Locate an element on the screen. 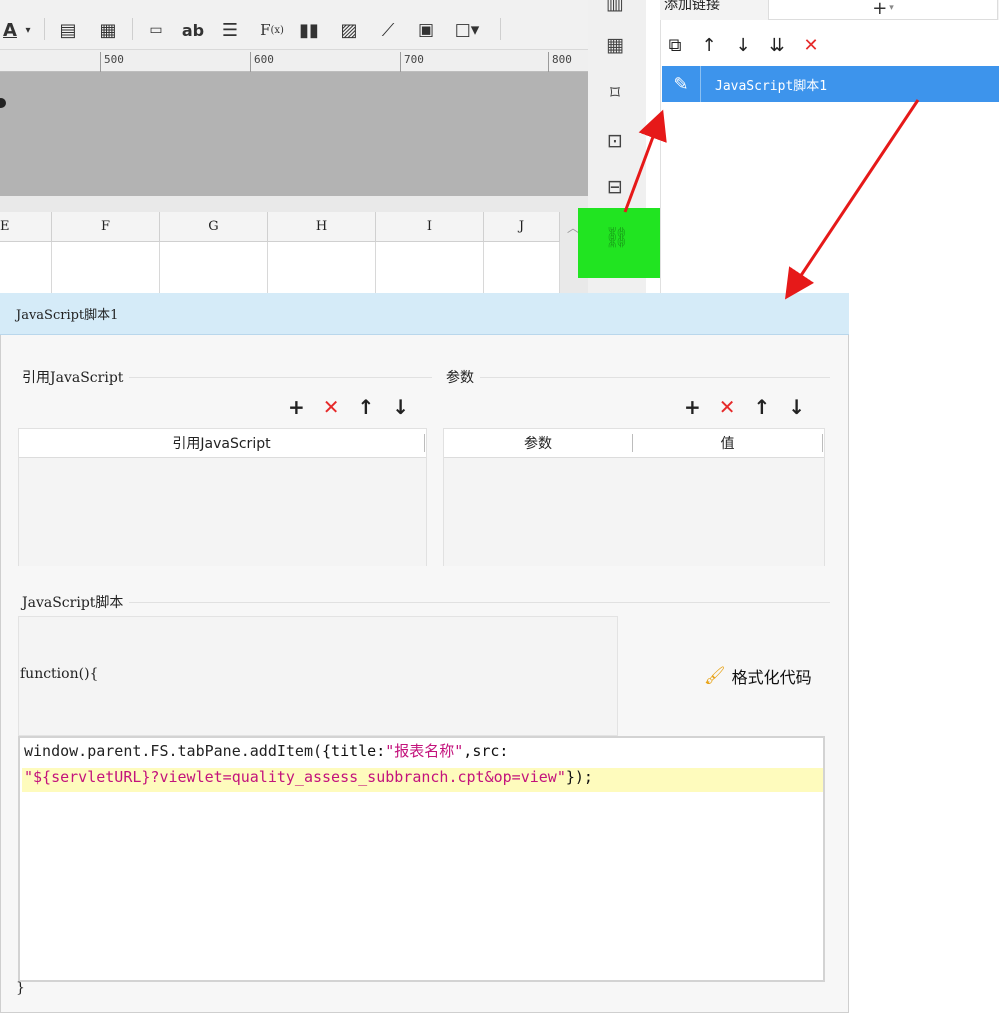 The width and height of the screenshot is (999, 1013). ref-js-table-body is located at coordinates (222, 512).